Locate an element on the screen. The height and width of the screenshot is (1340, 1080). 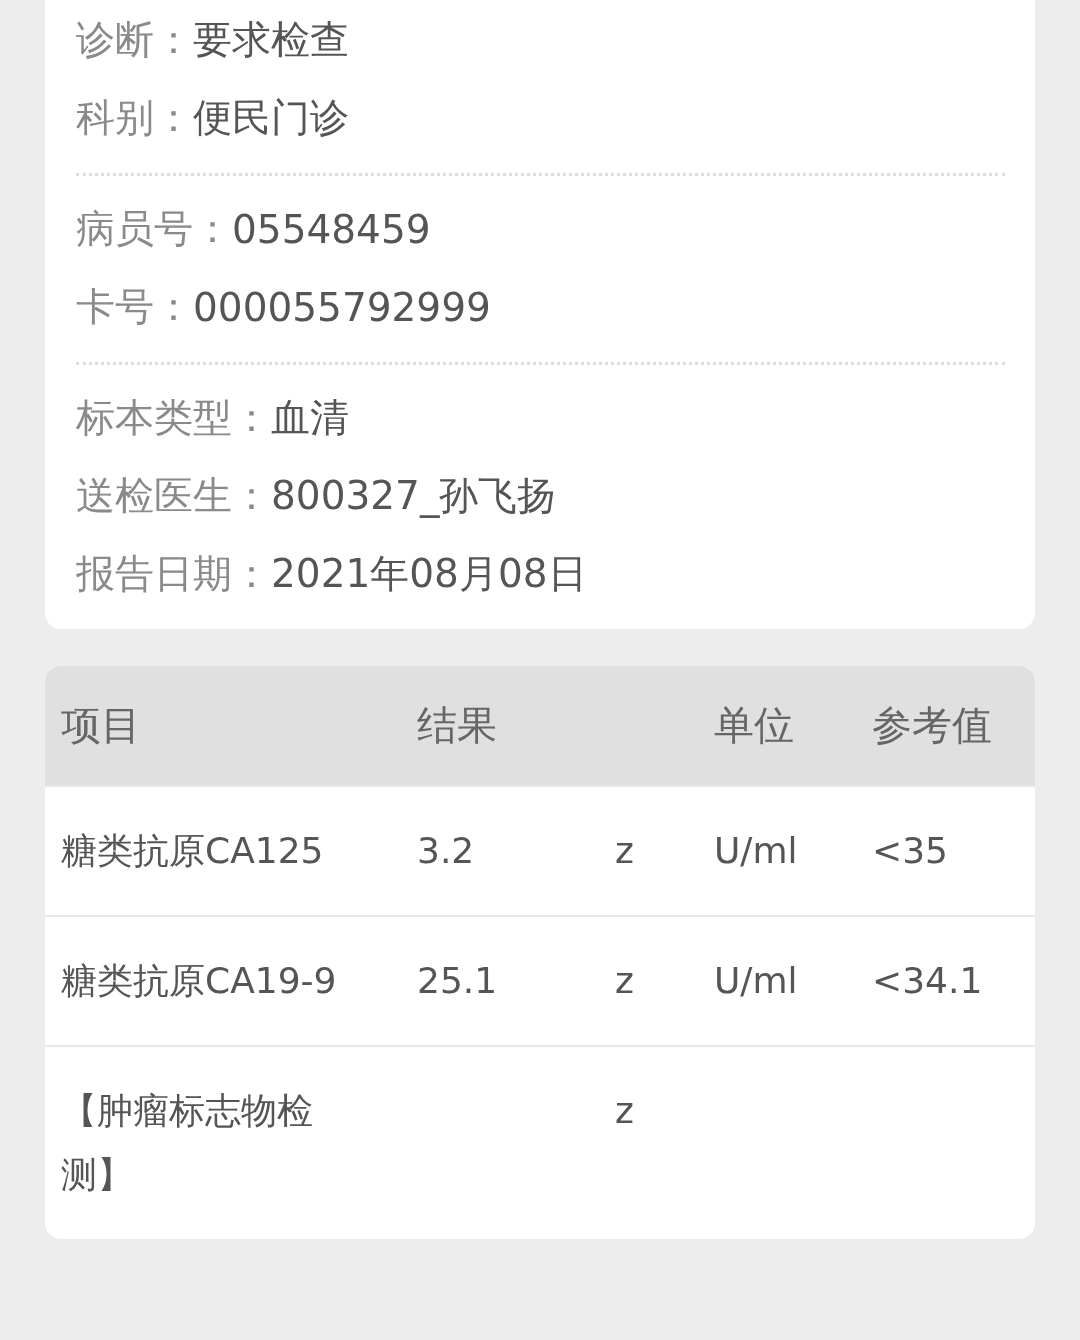
column-header: 结果 is located at coordinates (457, 725).